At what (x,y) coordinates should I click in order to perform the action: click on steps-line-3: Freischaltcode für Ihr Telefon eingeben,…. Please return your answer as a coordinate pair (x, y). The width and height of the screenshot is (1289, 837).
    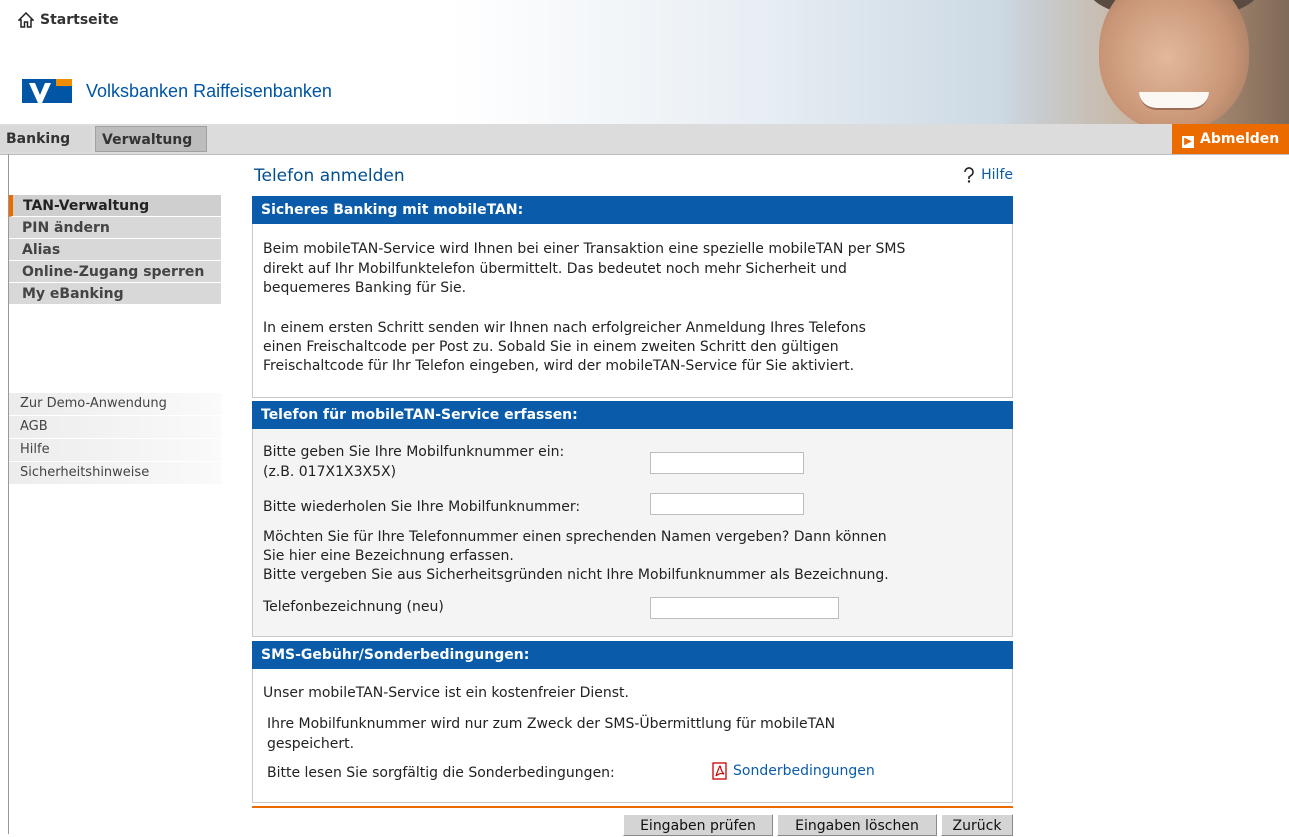
    Looking at the image, I should click on (559, 366).